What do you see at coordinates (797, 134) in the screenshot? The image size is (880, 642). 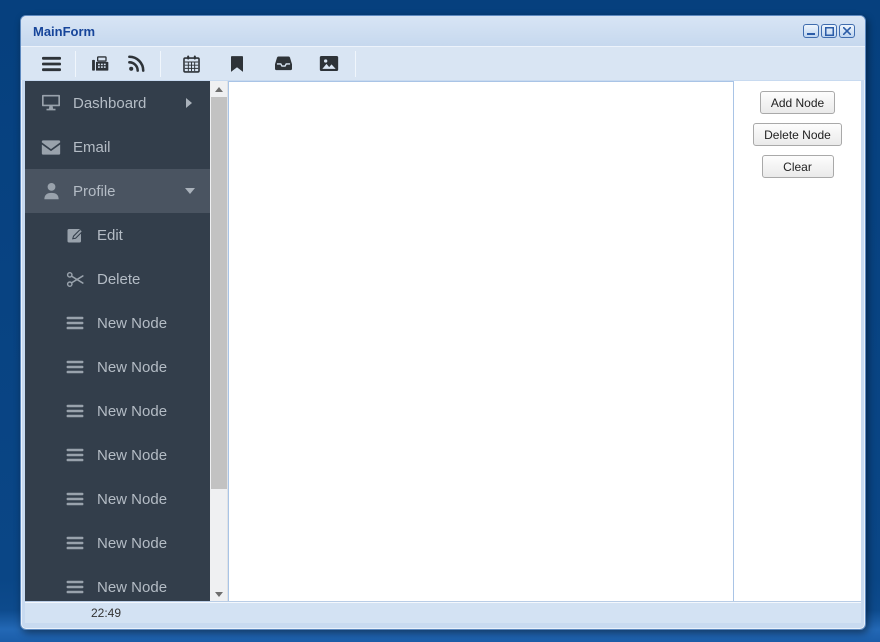 I see `delete-node-button: Delete Node` at bounding box center [797, 134].